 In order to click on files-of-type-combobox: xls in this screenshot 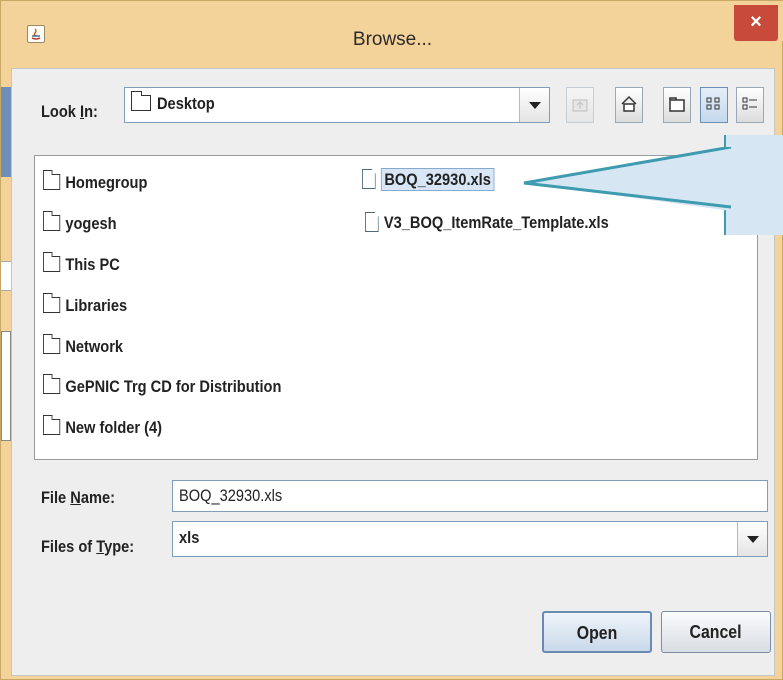, I will do `click(470, 539)`.